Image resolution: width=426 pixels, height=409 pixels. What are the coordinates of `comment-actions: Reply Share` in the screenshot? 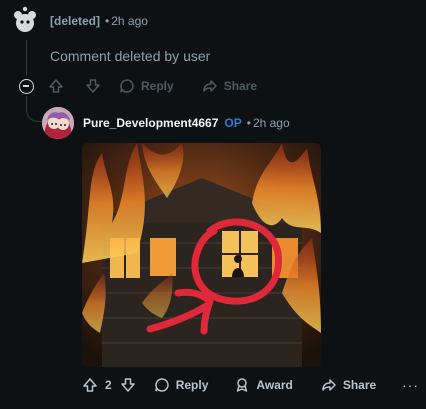 It's located at (152, 86).